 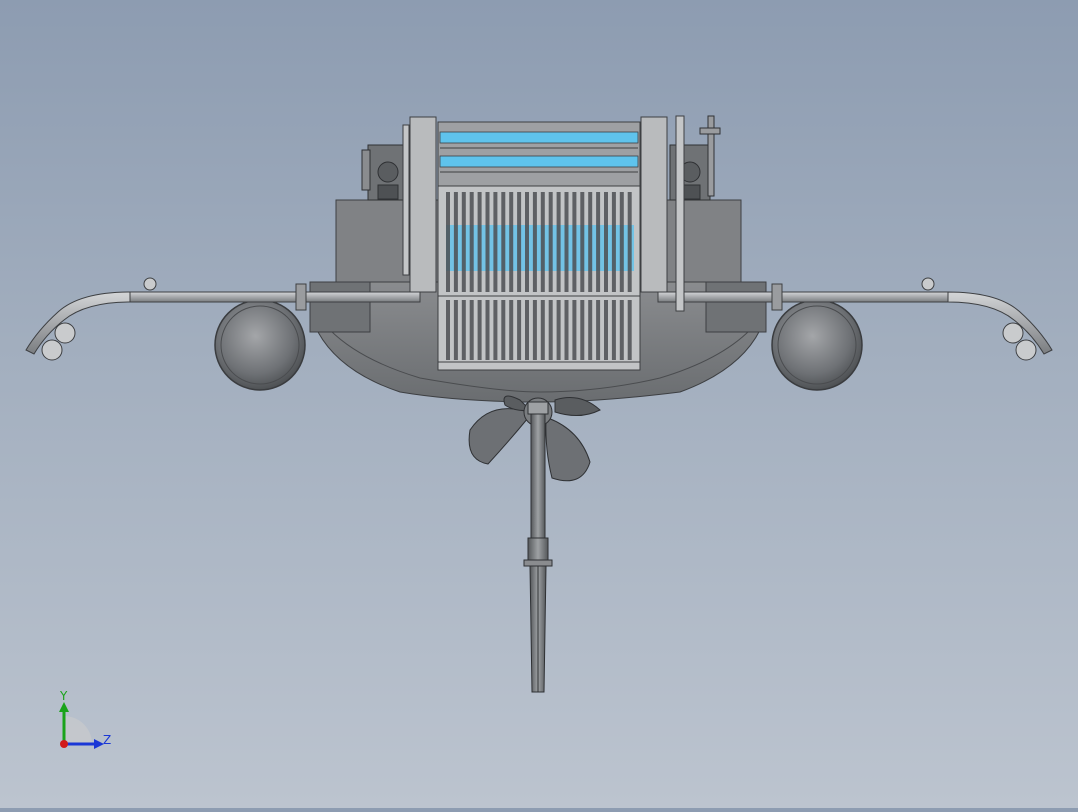 What do you see at coordinates (817, 345) in the screenshot?
I see `right-float` at bounding box center [817, 345].